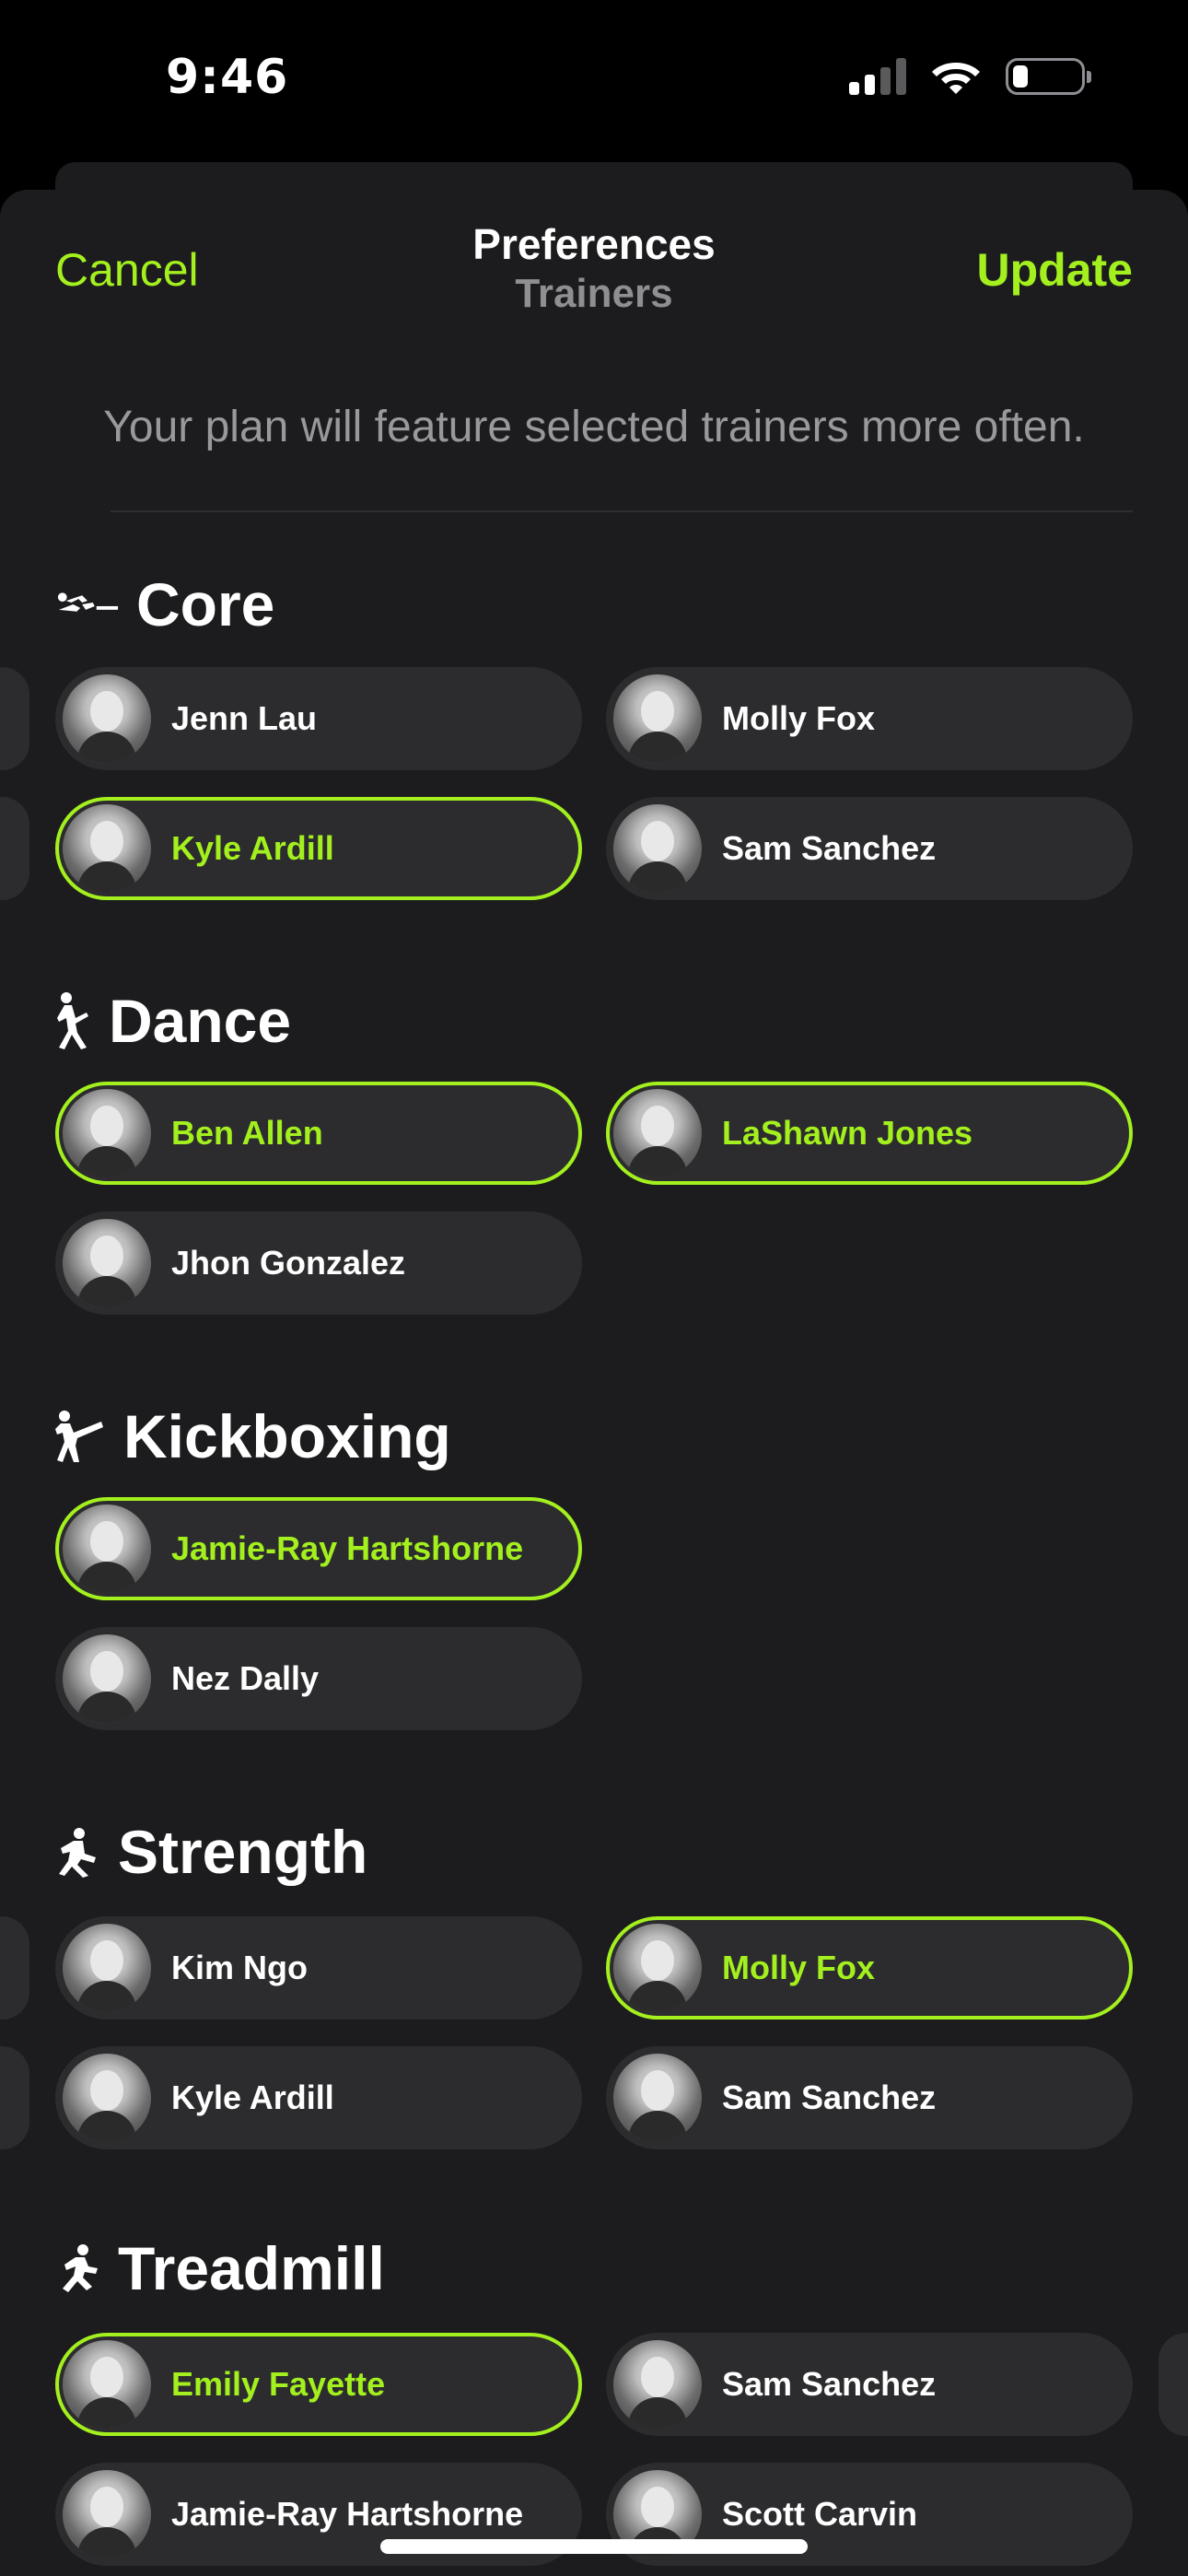 The image size is (1188, 2576). Describe the element at coordinates (227, 77) in the screenshot. I see `status-time: 9:46` at that location.